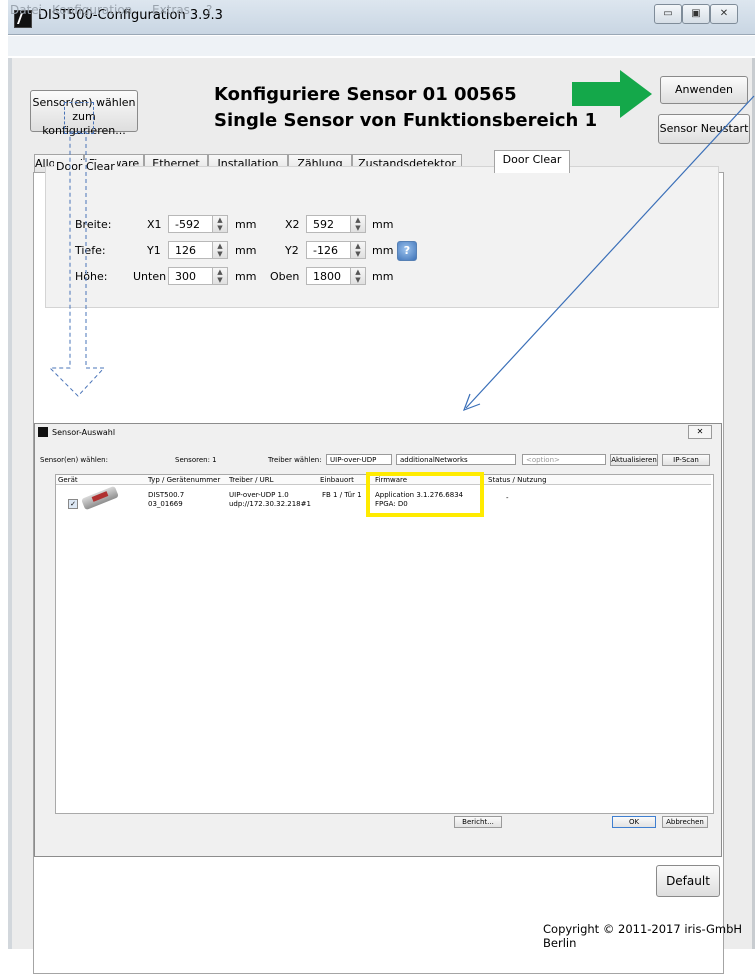 This screenshot has height=974, width=755. Describe the element at coordinates (688, 881) in the screenshot. I see `default-button: Default` at that location.